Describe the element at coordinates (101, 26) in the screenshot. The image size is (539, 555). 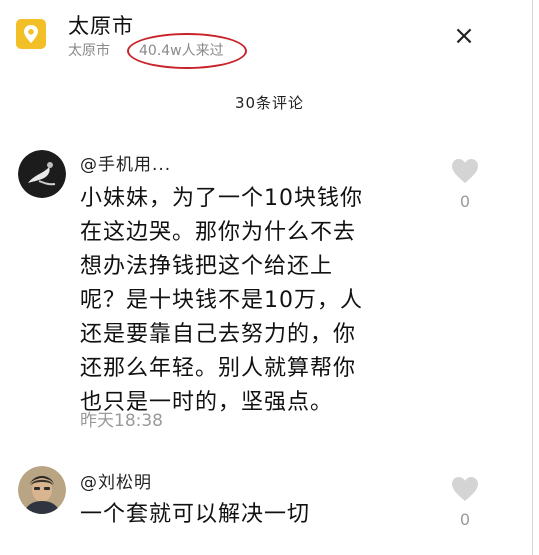
I see `location-title: 太原市` at that location.